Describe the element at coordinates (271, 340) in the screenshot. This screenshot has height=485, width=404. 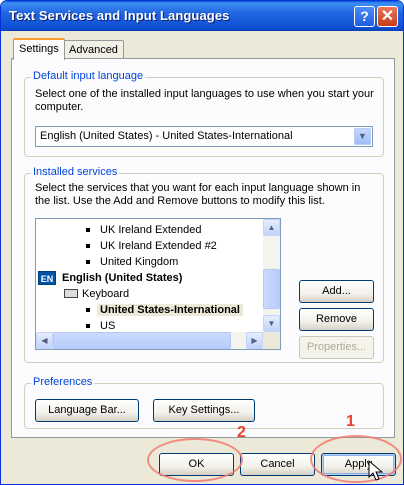
I see `scrollbar-corner` at that location.